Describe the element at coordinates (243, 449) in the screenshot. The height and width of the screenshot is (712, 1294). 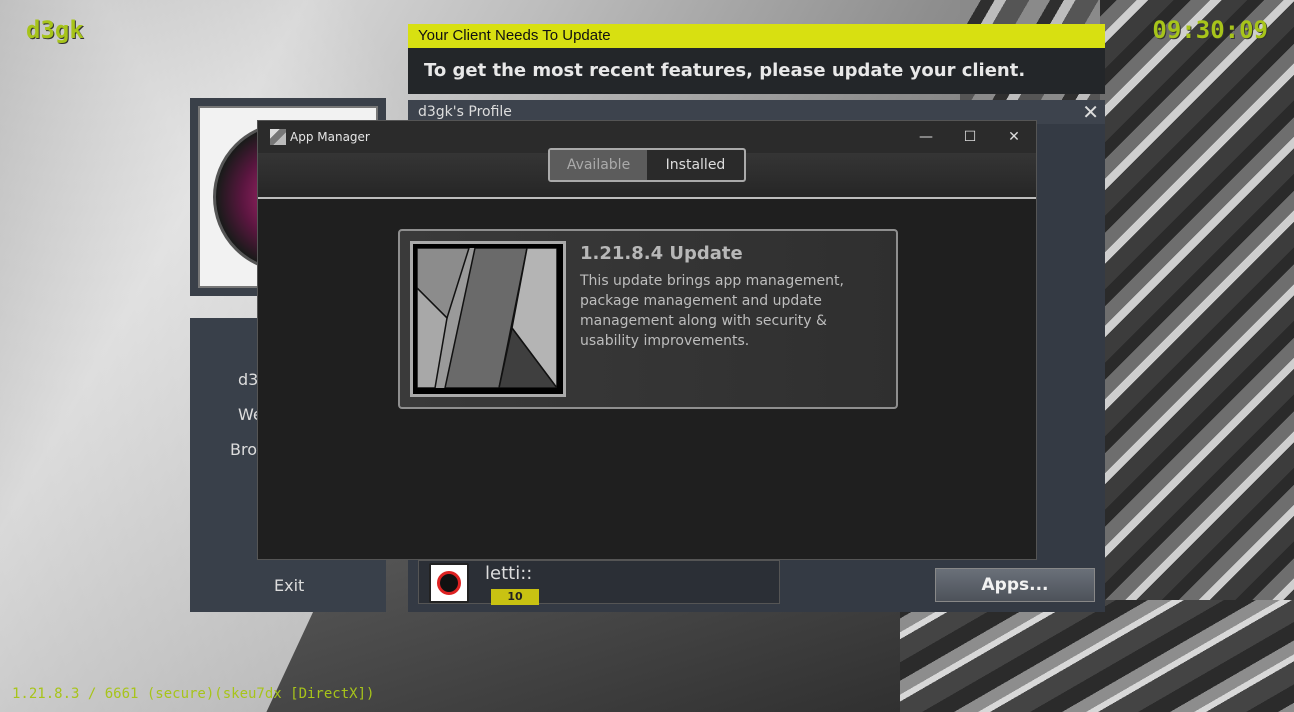
I see `side-menu-item: Bro` at that location.